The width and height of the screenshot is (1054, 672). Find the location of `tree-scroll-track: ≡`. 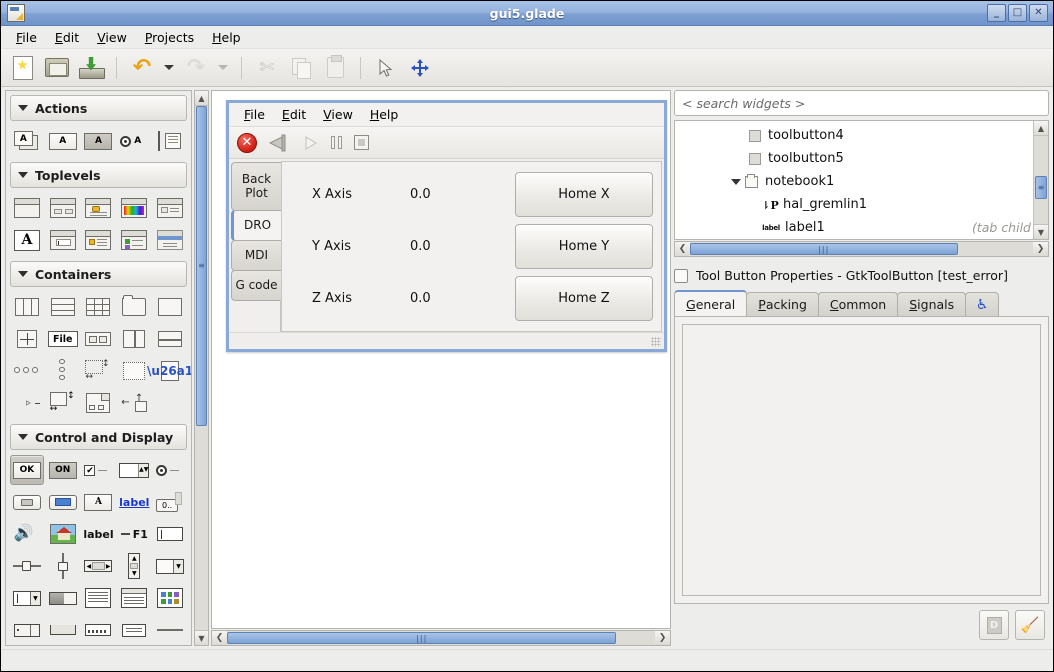

tree-scroll-track: ≡ is located at coordinates (1041, 180).